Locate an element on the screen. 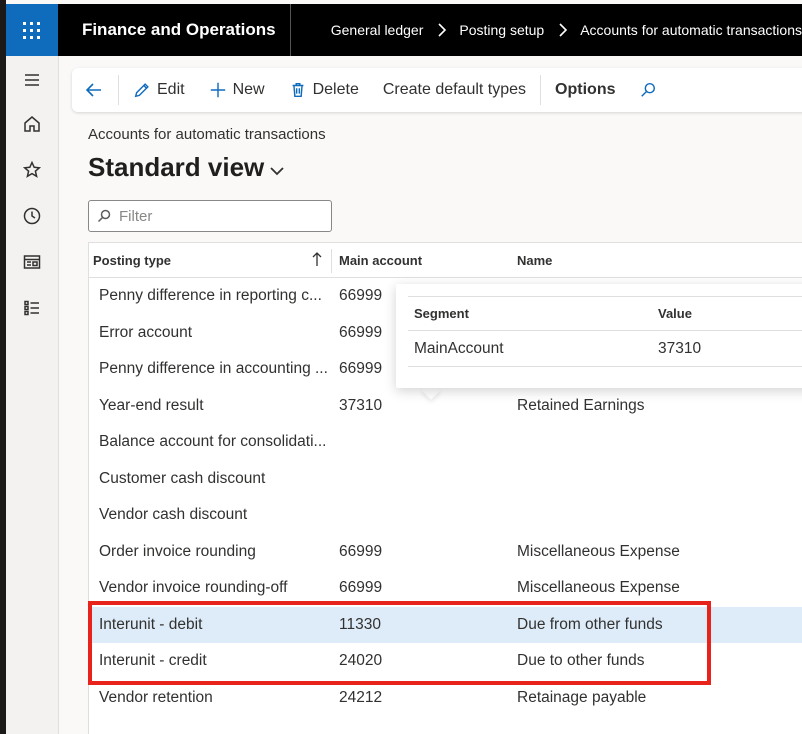 This screenshot has height=734, width=802. segment-row: MainAccount 37310 is located at coordinates (605, 349).